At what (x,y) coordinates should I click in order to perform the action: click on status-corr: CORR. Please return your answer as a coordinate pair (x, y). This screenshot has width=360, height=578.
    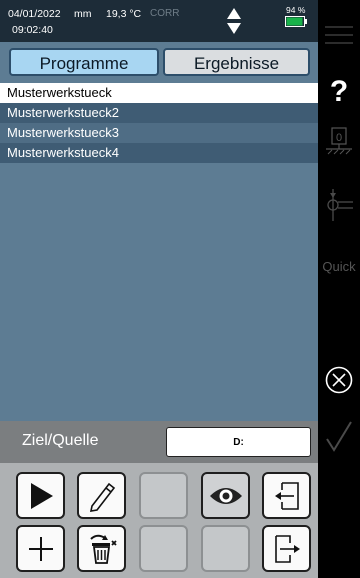
    Looking at the image, I should click on (165, 13).